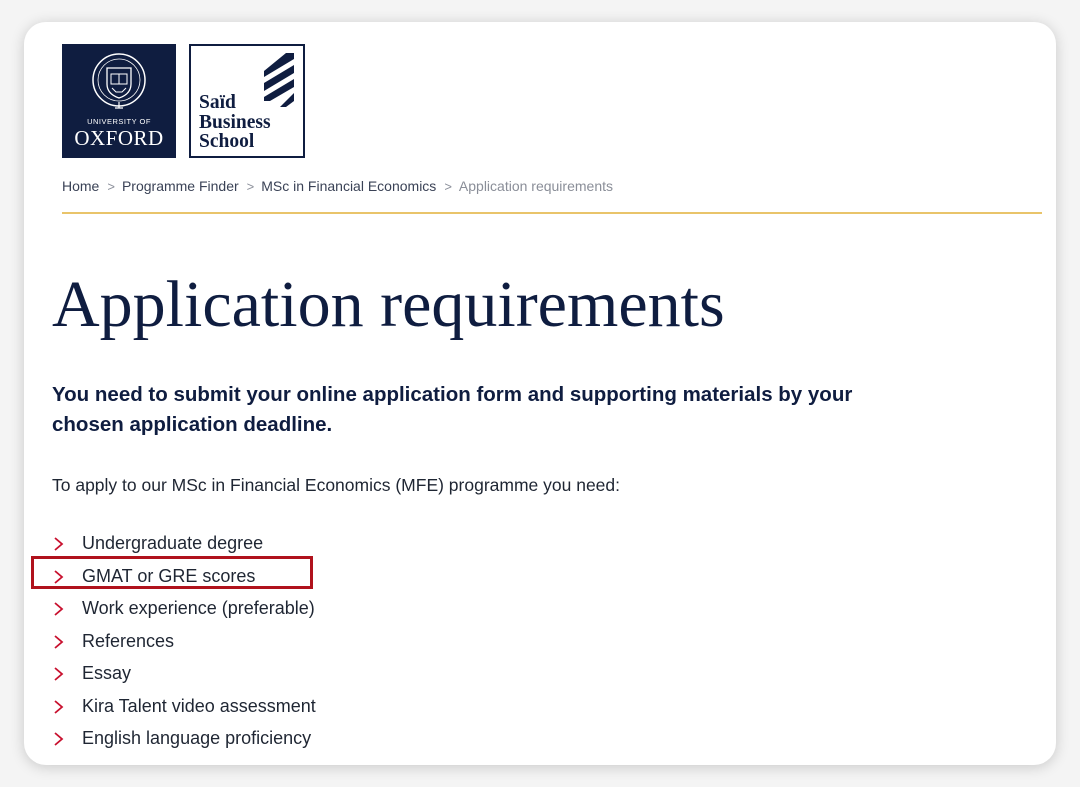 The image size is (1080, 787). Describe the element at coordinates (173, 543) in the screenshot. I see `requirement-label: Undergraduate degree` at that location.